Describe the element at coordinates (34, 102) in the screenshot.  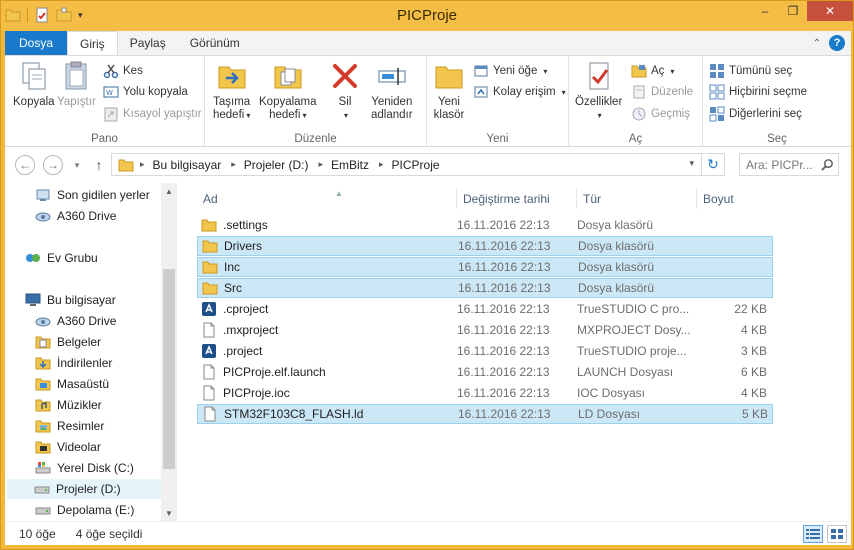
I see `copy-label: Kopyala` at that location.